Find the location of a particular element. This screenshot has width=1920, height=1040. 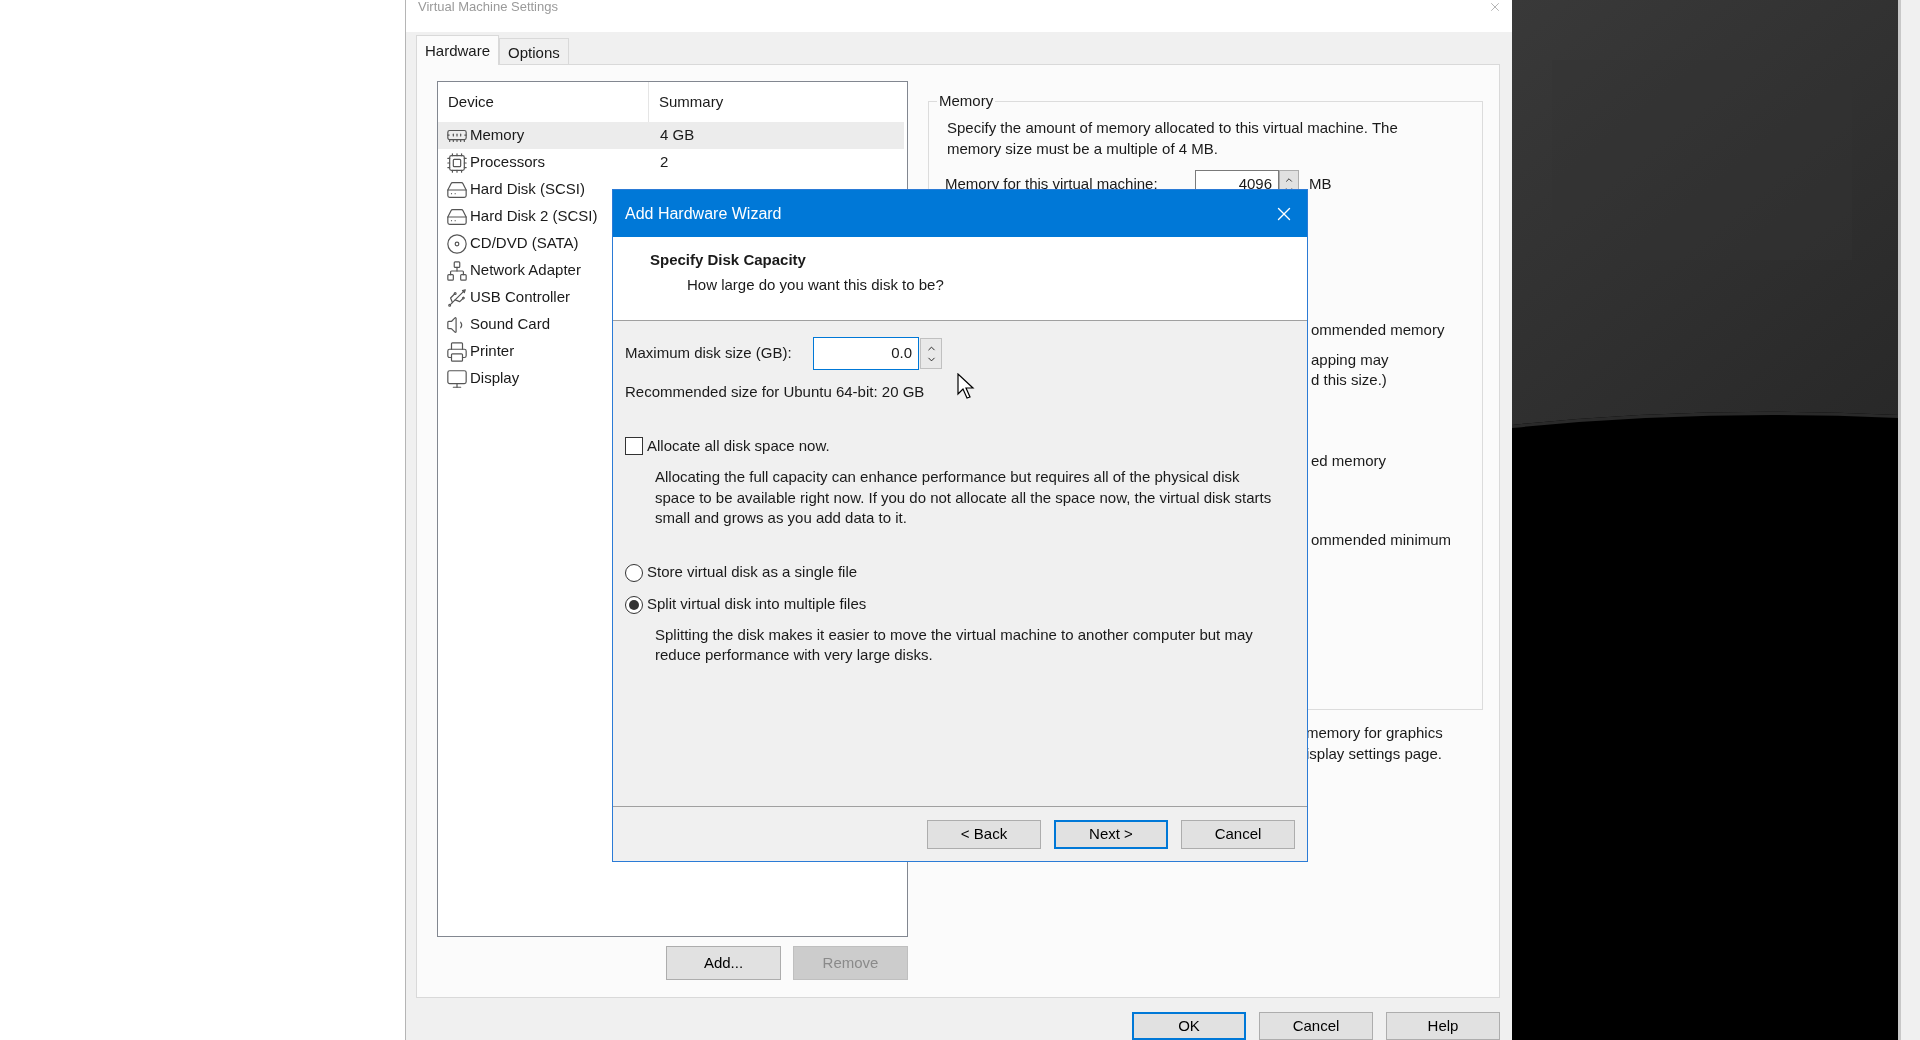

memory-hint-text: ommended memory is located at coordinates (1378, 329).